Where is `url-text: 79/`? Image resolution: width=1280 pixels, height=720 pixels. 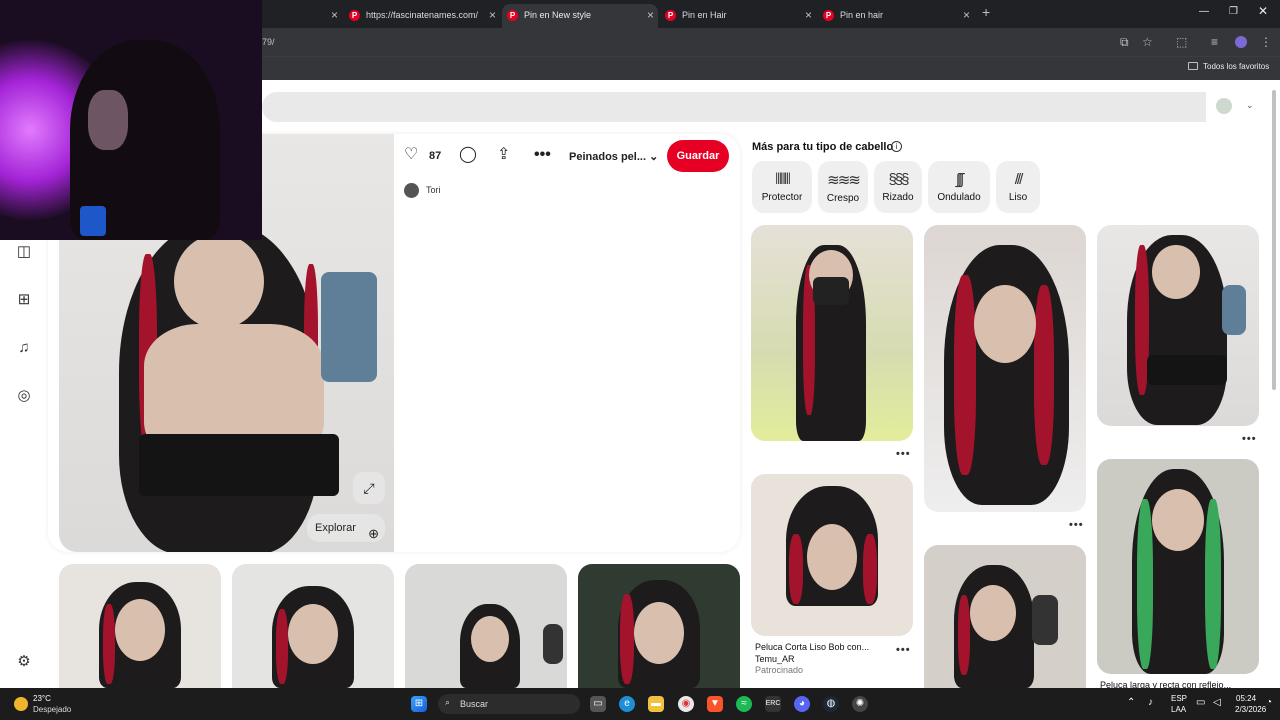 url-text: 79/ is located at coordinates (268, 42).